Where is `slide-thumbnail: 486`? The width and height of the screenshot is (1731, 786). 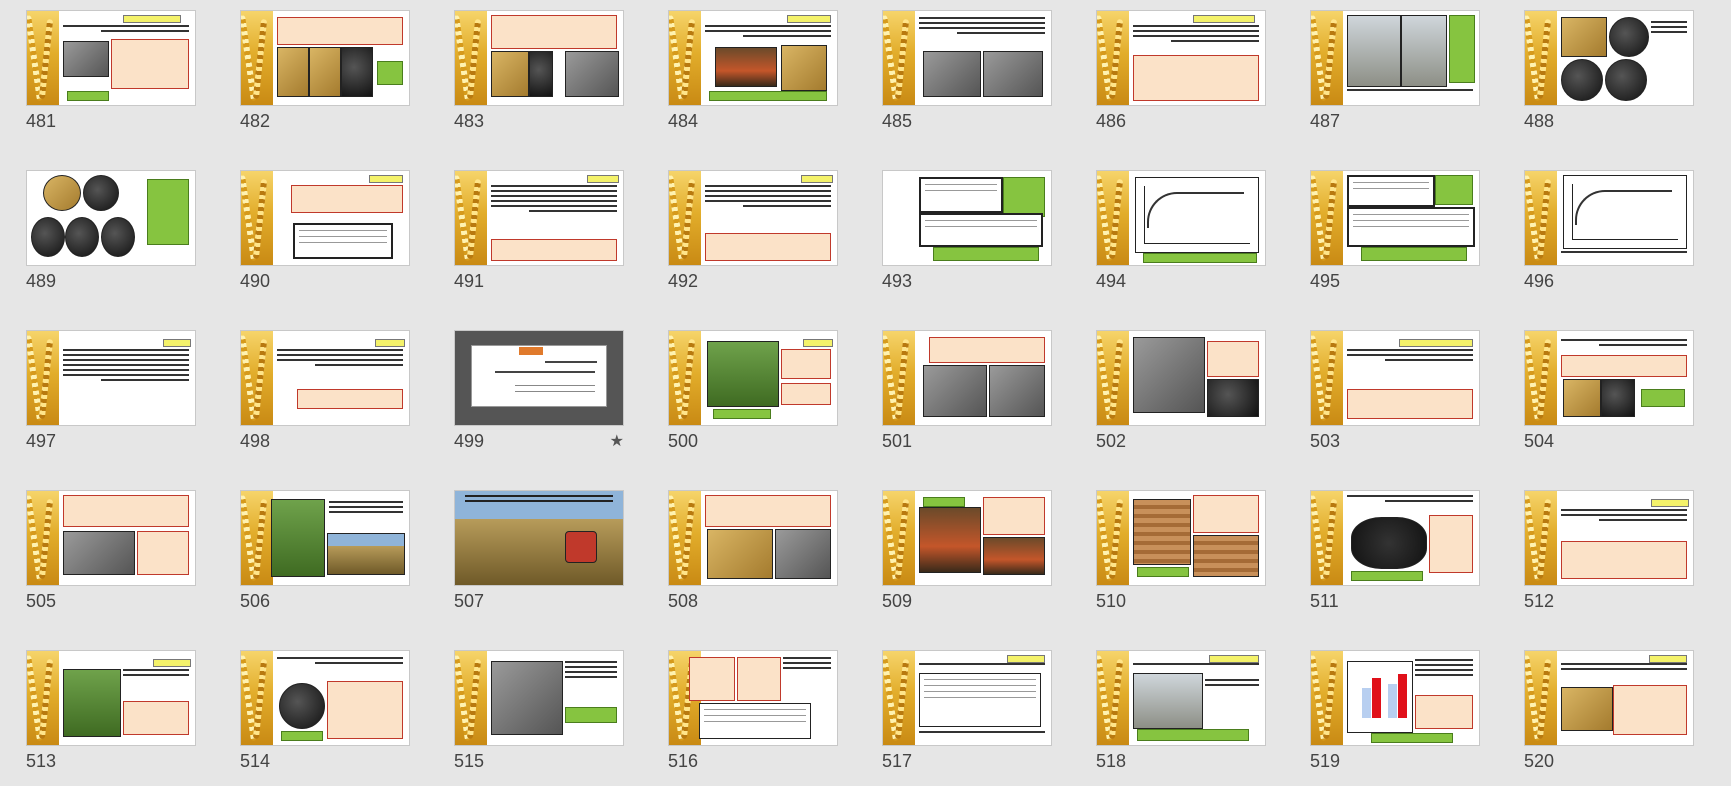
slide-thumbnail: 486 is located at coordinates (1181, 70).